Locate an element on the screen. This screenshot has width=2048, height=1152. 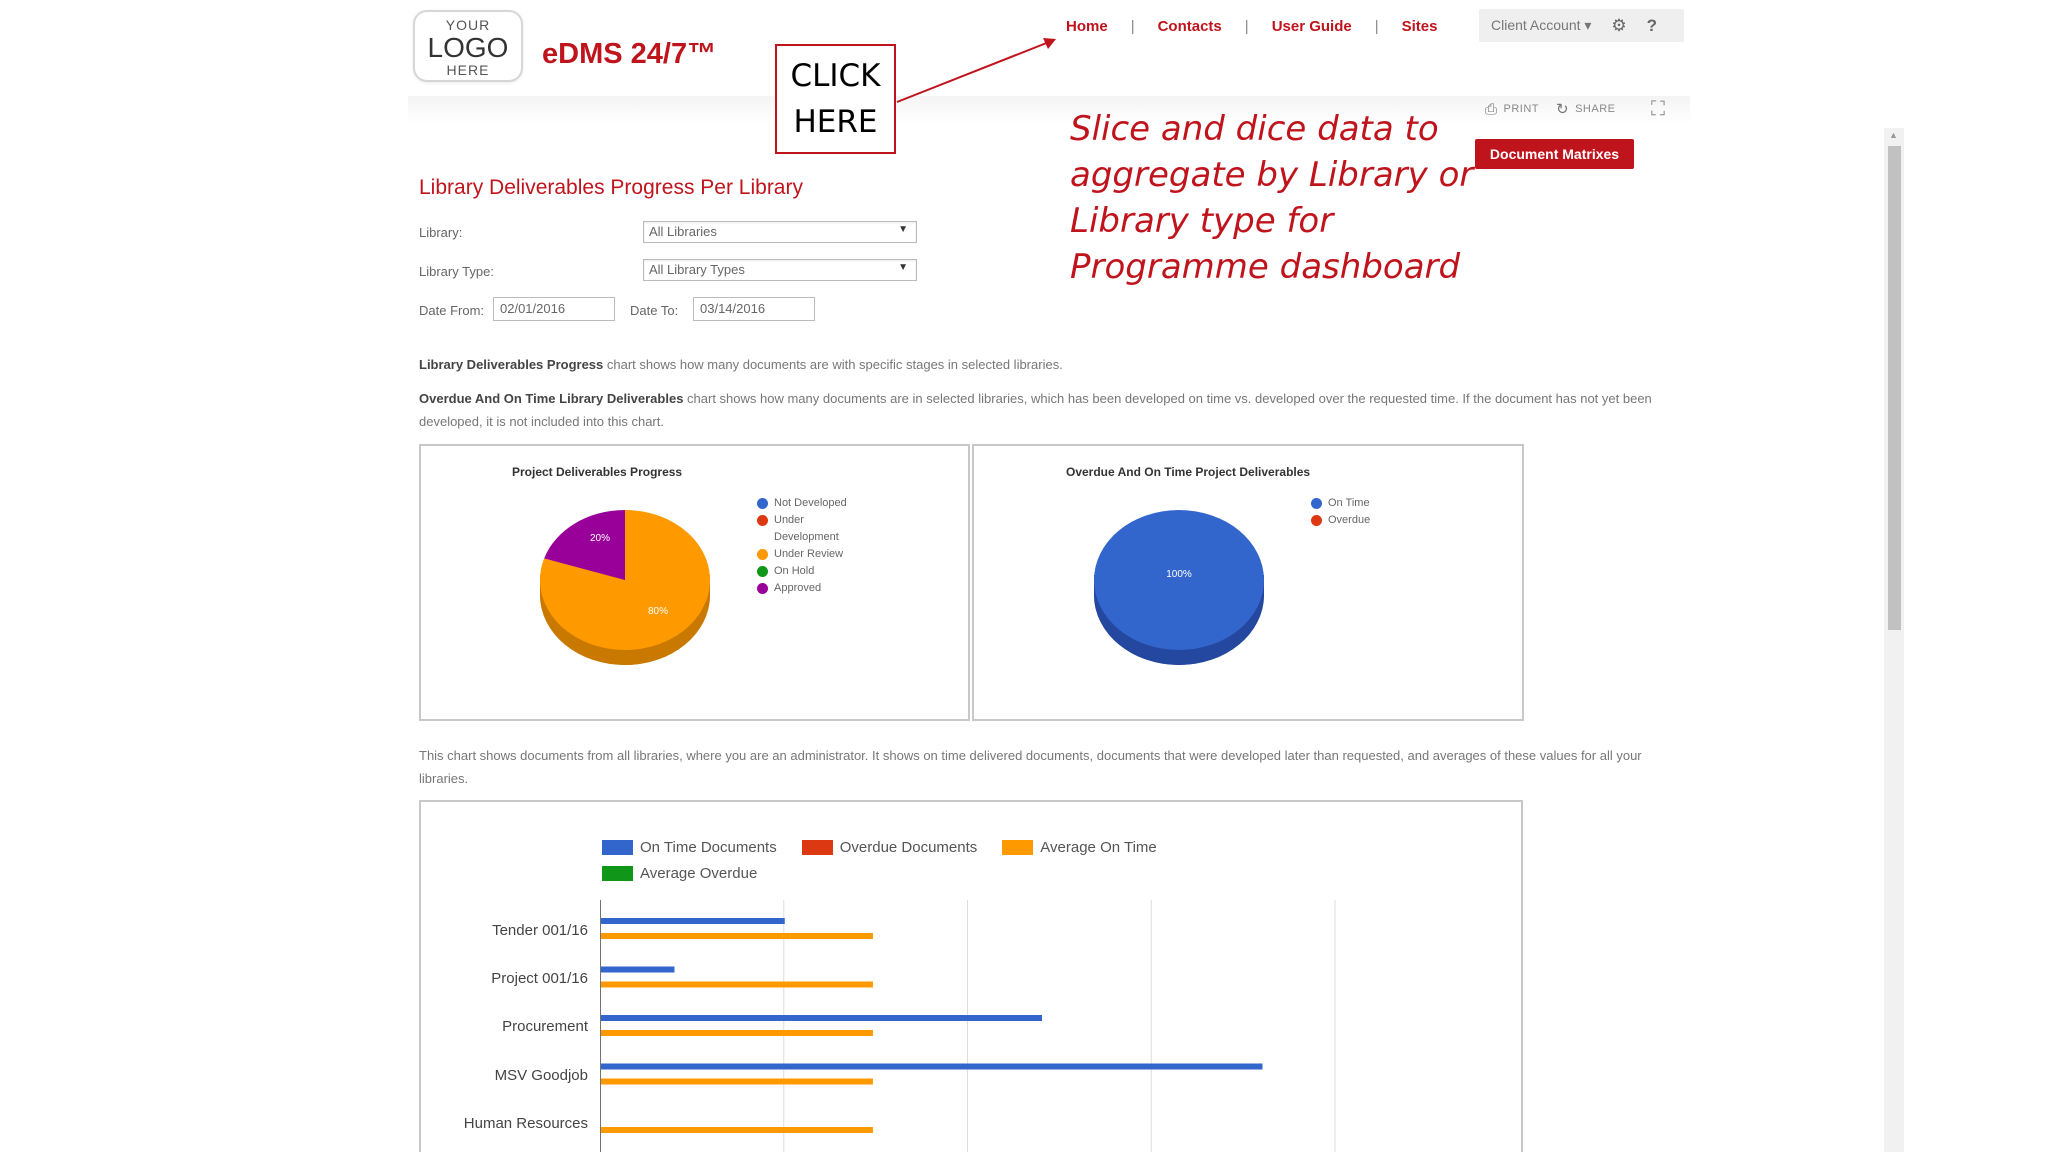
progress-pie-title: Project Deliverables Progress is located at coordinates (597, 472).